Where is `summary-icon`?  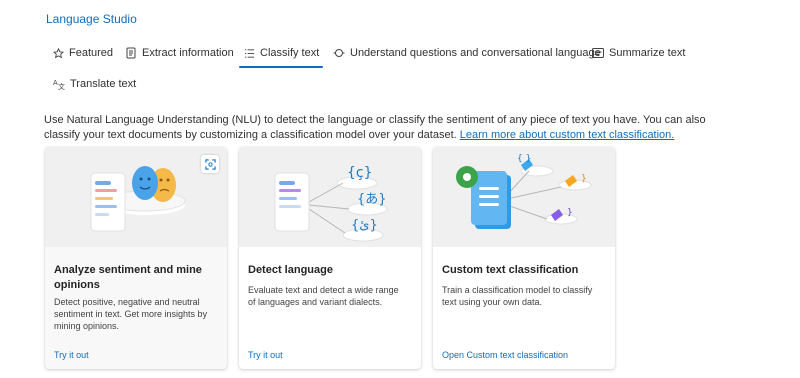
summary-icon is located at coordinates (598, 53).